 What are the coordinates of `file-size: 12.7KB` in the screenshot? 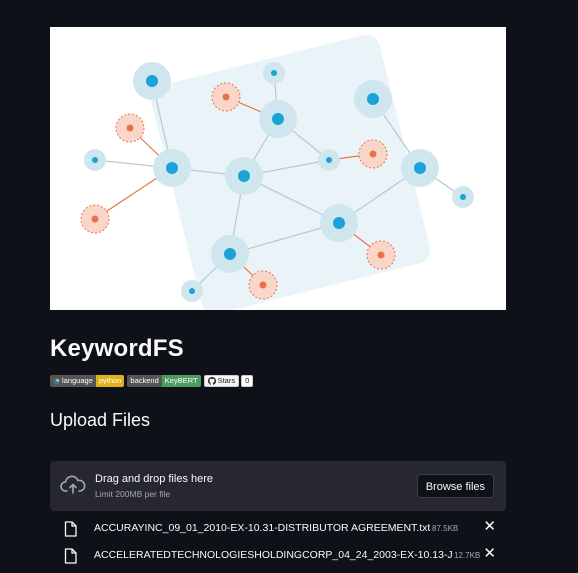 It's located at (467, 555).